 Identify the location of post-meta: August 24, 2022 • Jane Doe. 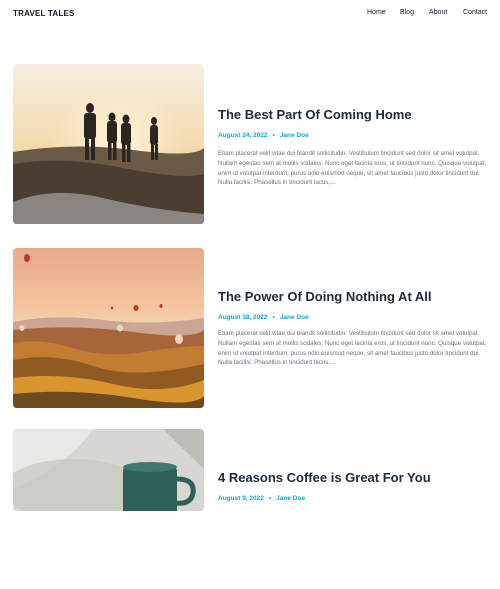
(263, 135).